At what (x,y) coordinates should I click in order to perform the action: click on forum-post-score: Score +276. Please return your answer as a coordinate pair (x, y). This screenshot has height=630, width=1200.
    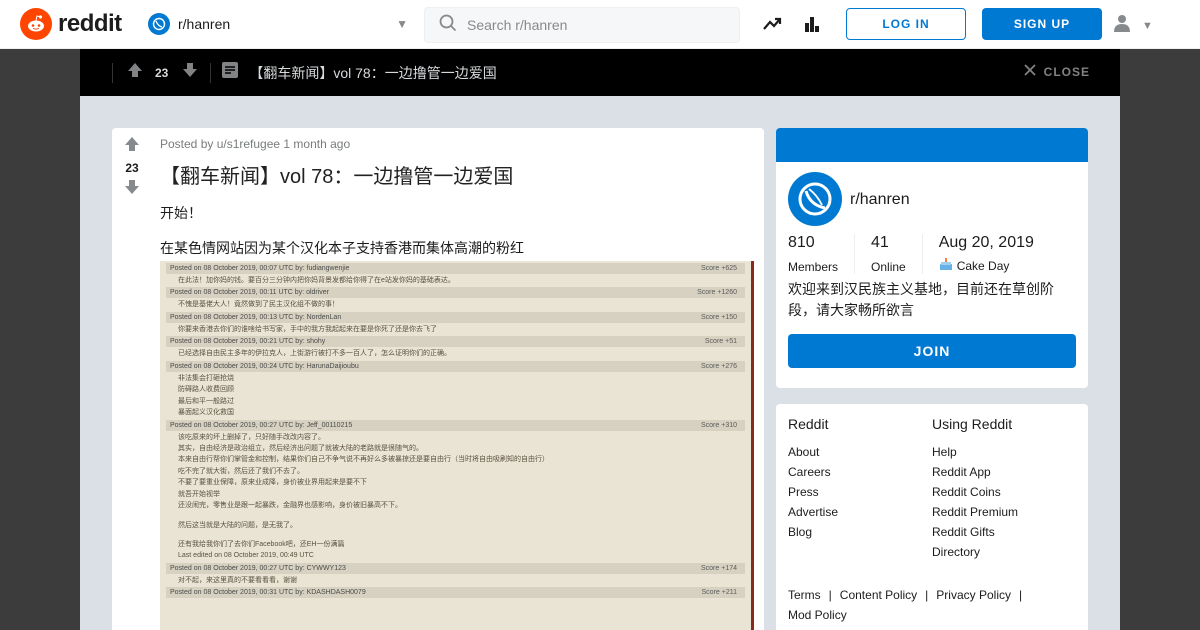
    Looking at the image, I should click on (719, 366).